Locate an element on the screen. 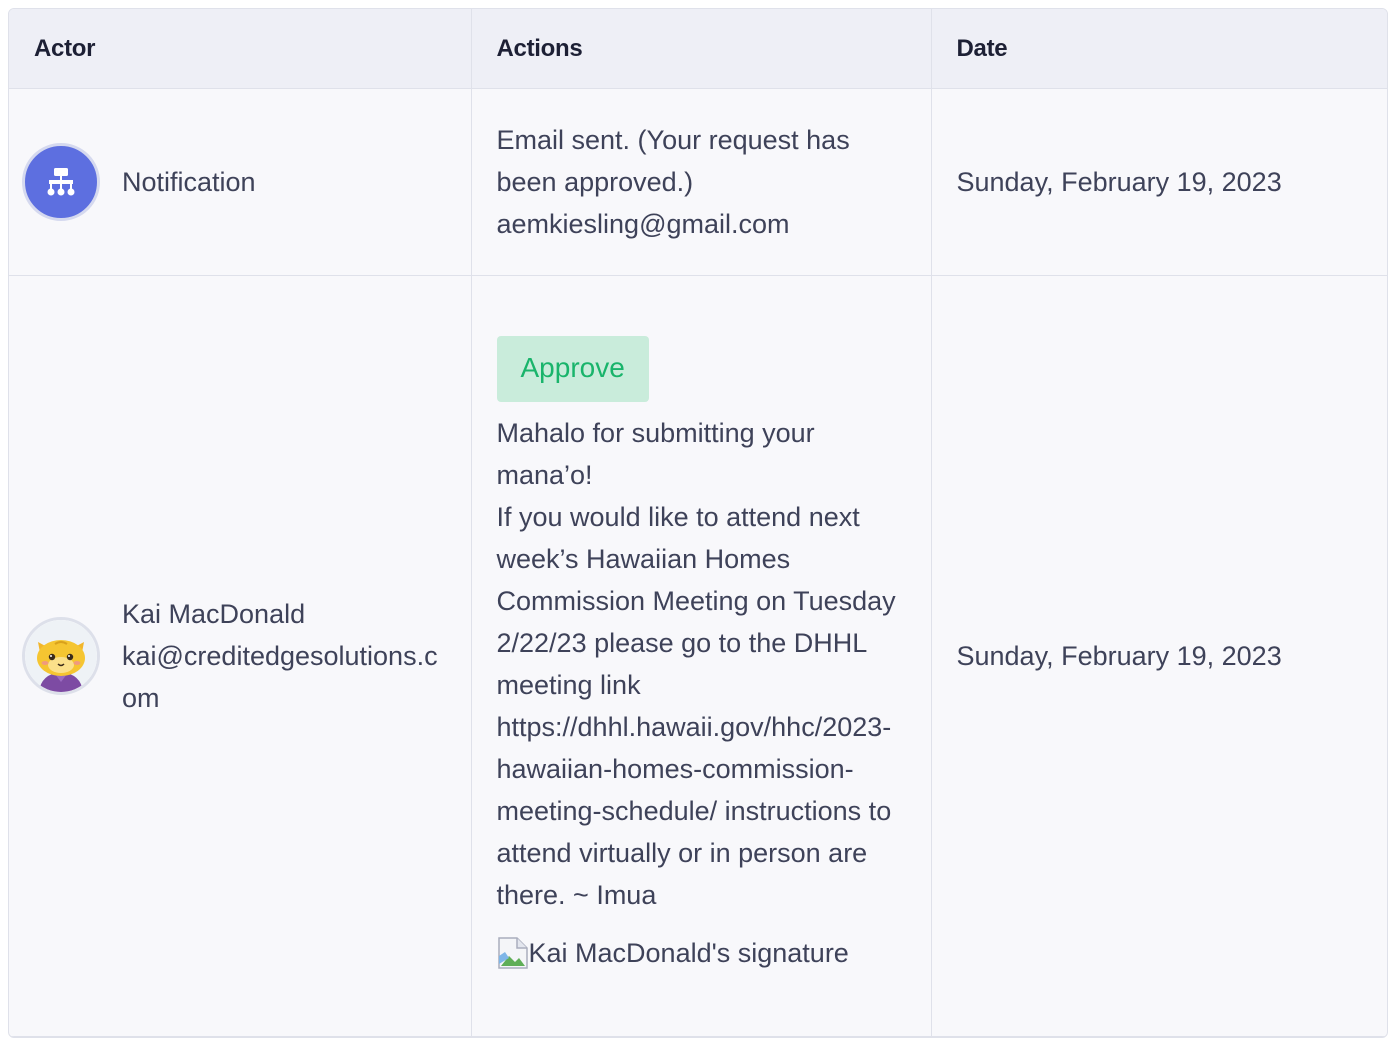 This screenshot has width=1388, height=1038. date-cell: Sunday, February 19, 2023 is located at coordinates (1159, 182).